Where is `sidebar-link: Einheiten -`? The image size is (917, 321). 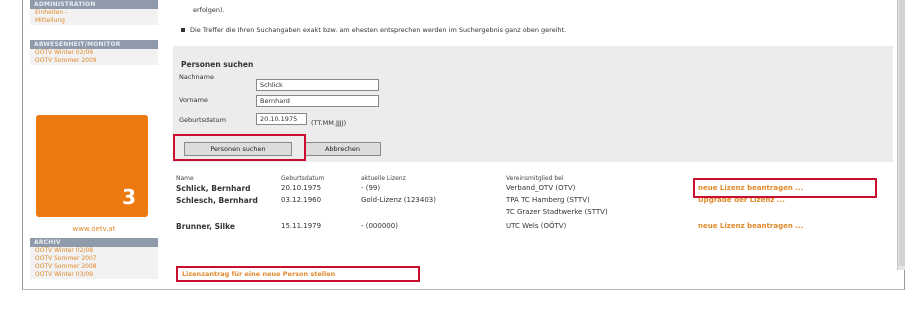
sidebar-link: Einheiten - is located at coordinates (94, 13).